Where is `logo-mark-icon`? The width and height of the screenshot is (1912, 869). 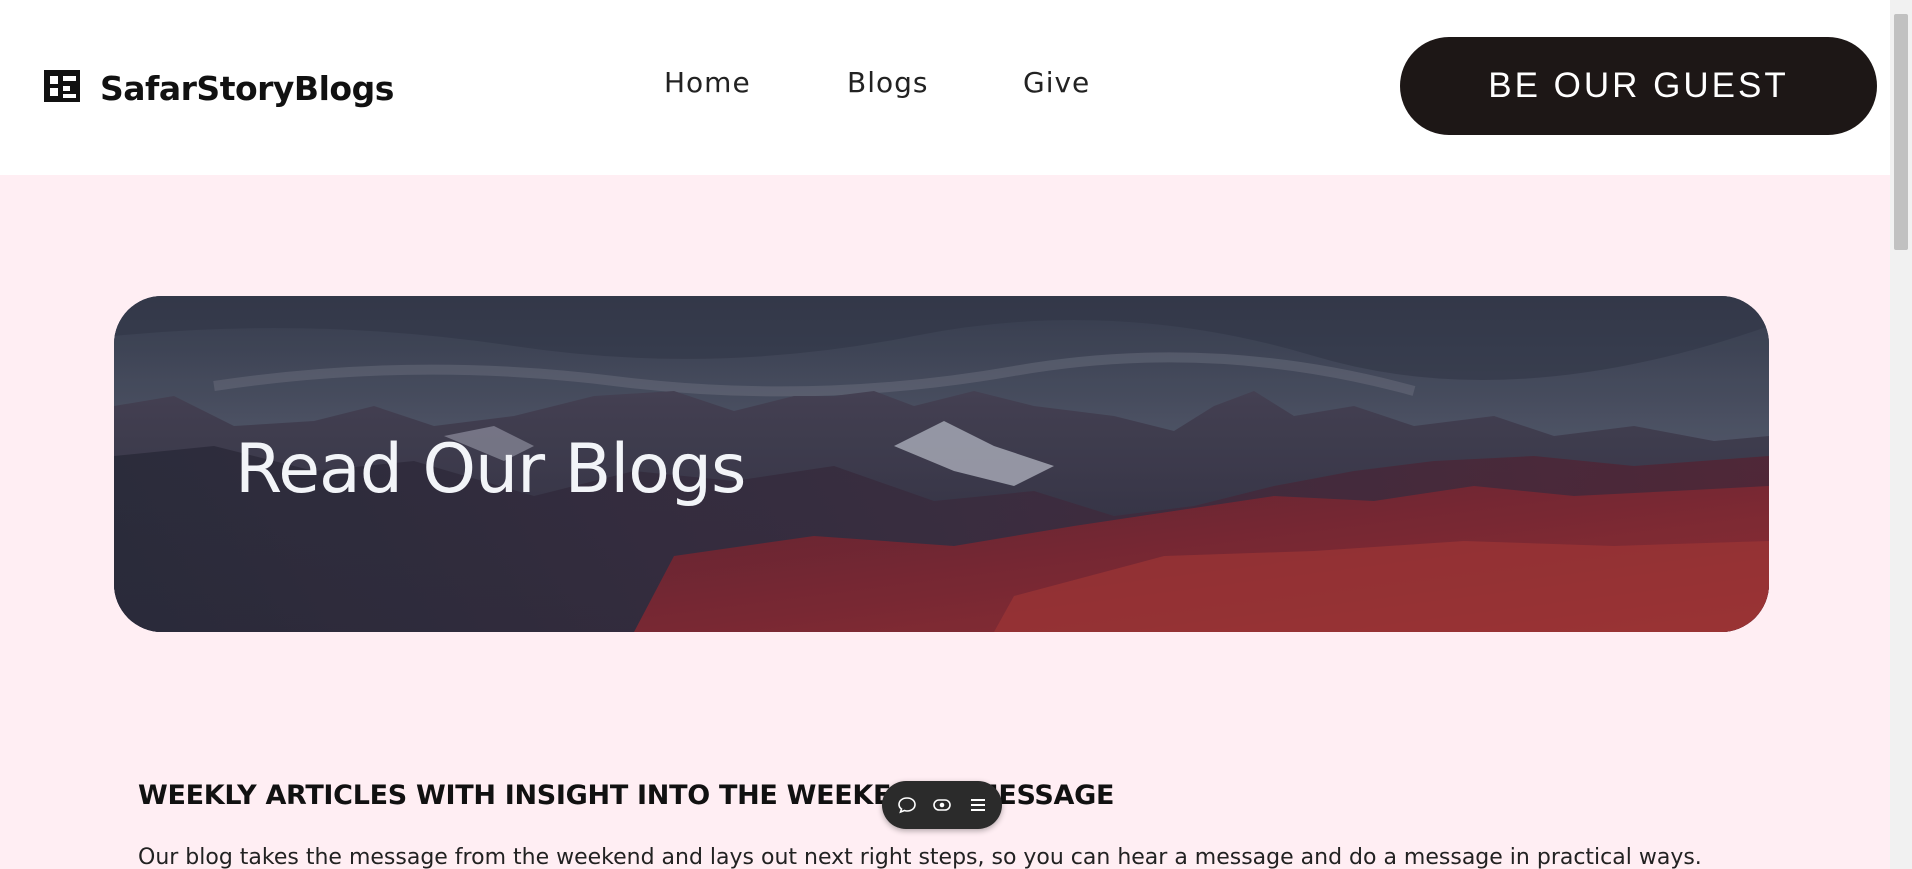 logo-mark-icon is located at coordinates (60, 88).